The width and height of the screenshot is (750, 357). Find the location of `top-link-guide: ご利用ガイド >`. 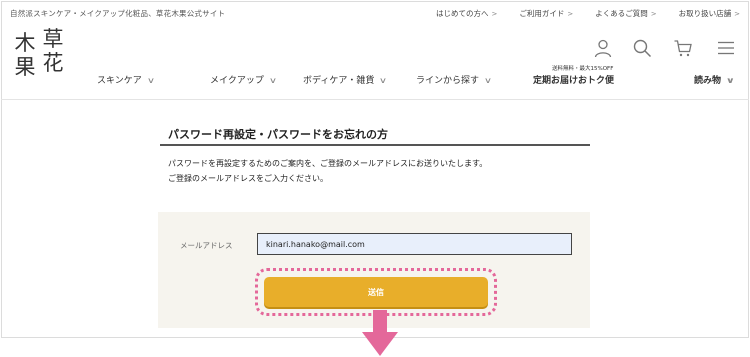

top-link-guide: ご利用ガイド > is located at coordinates (546, 13).